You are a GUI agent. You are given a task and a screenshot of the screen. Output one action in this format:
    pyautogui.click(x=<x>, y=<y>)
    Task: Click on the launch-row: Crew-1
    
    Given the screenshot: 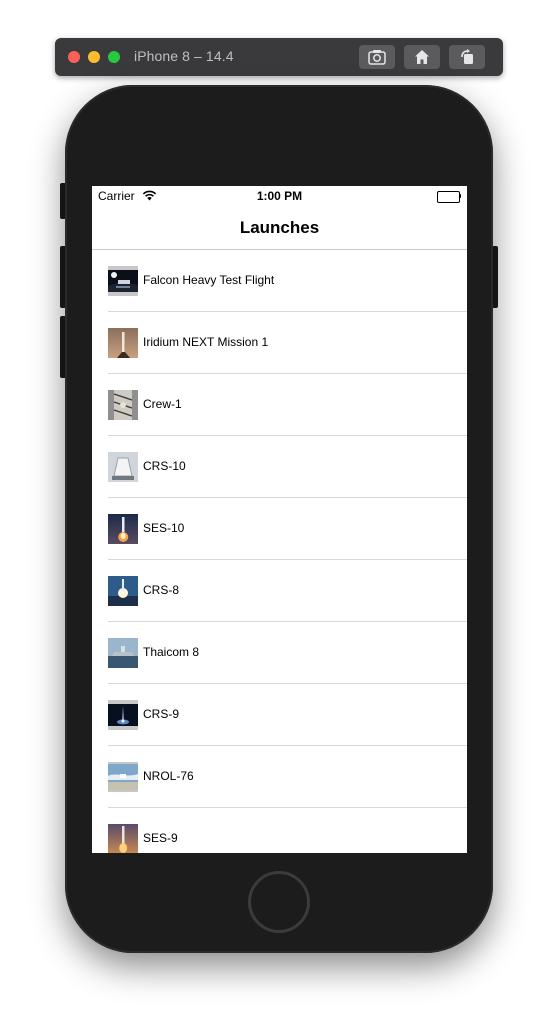 What is the action you would take?
    pyautogui.click(x=279, y=405)
    